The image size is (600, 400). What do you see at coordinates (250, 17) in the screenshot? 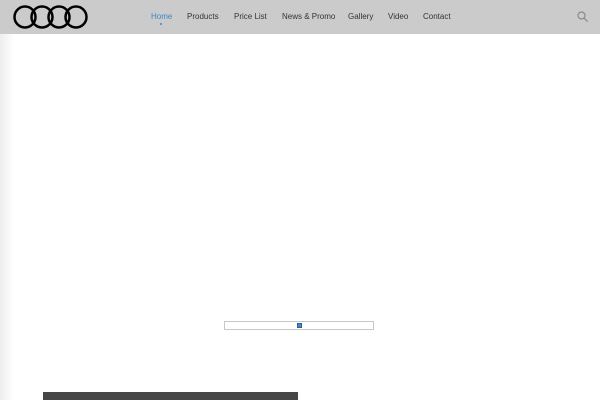
I see `nav-price-list: Price List` at bounding box center [250, 17].